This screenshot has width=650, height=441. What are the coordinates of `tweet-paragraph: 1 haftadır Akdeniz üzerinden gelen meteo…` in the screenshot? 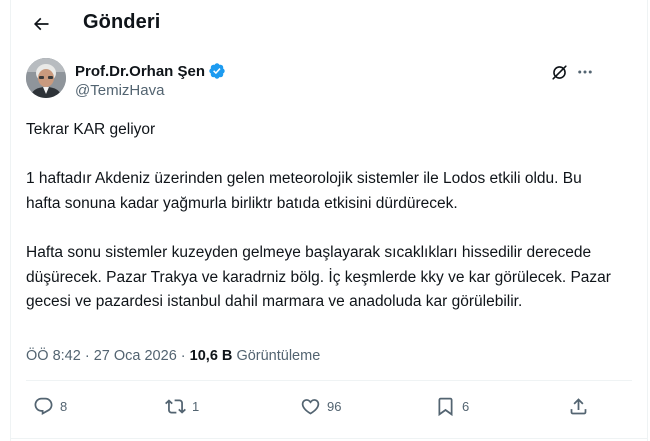 It's located at (304, 191).